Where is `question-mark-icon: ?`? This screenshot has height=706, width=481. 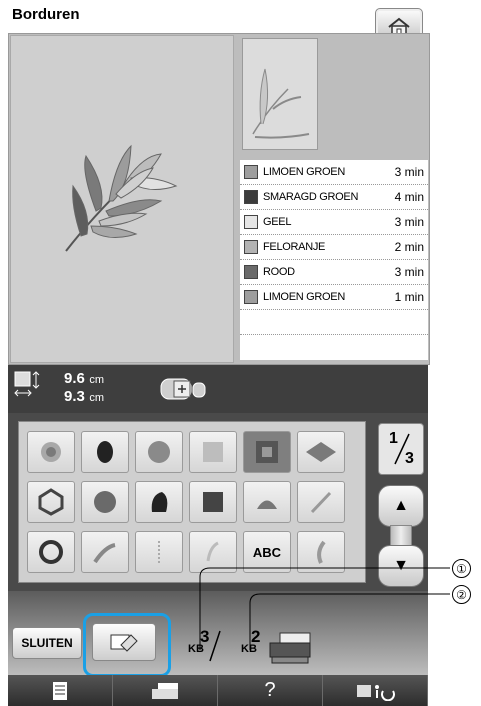 question-mark-icon: ? is located at coordinates (270, 690).